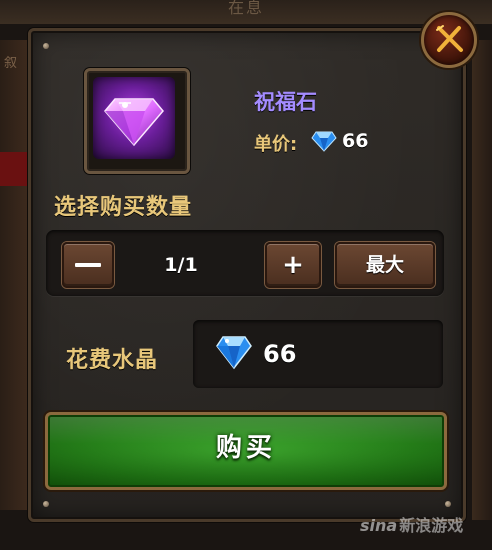 This screenshot has height=550, width=492. Describe the element at coordinates (379, 525) in the screenshot. I see `watermark-brand: sina` at that location.